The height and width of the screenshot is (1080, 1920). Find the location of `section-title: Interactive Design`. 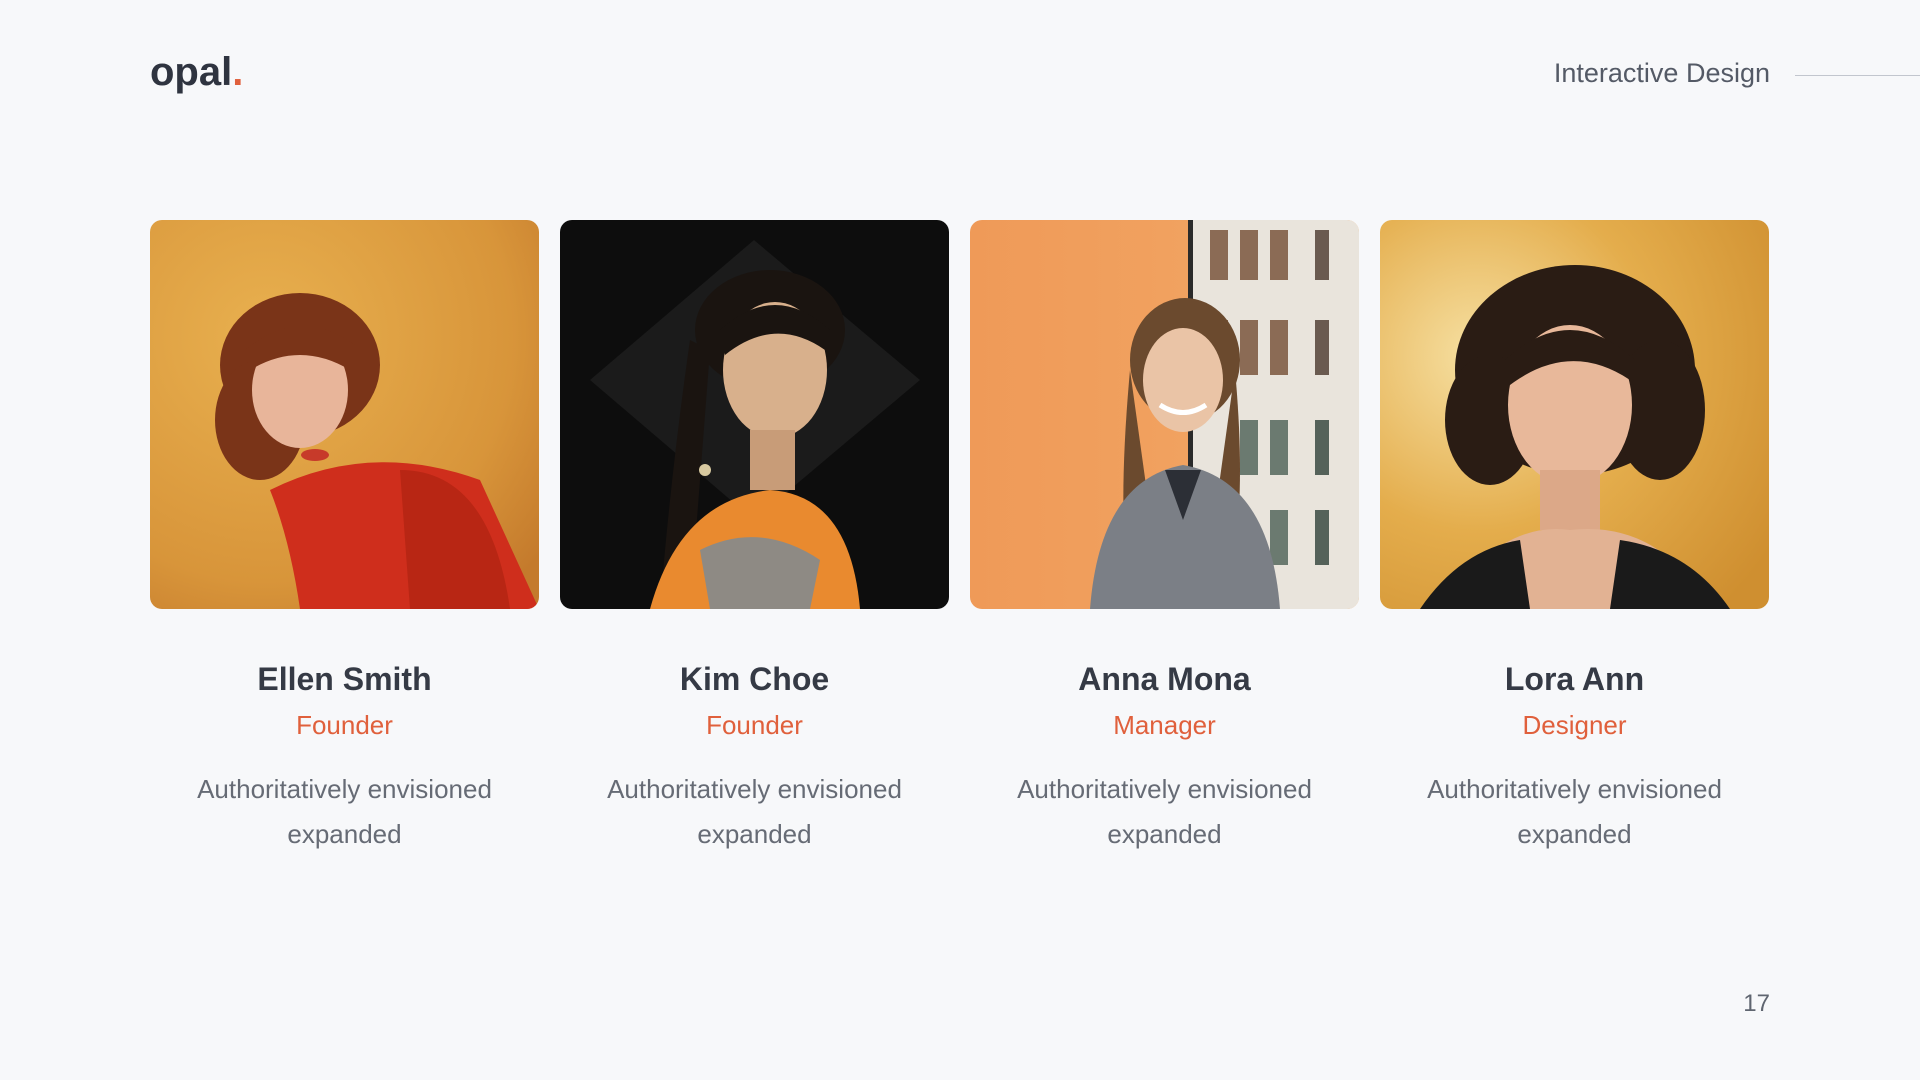

section-title: Interactive Design is located at coordinates (1661, 73).